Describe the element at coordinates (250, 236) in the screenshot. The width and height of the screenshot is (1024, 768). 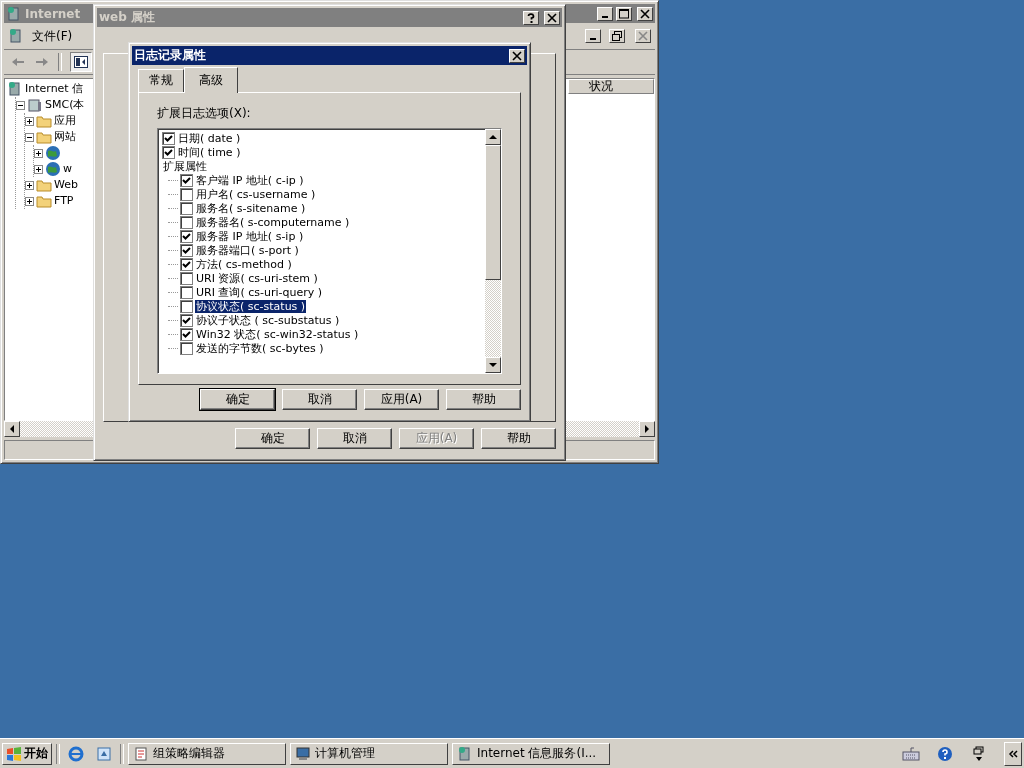
I see `option-label: 服务器 IP 地址( s-ip )` at that location.